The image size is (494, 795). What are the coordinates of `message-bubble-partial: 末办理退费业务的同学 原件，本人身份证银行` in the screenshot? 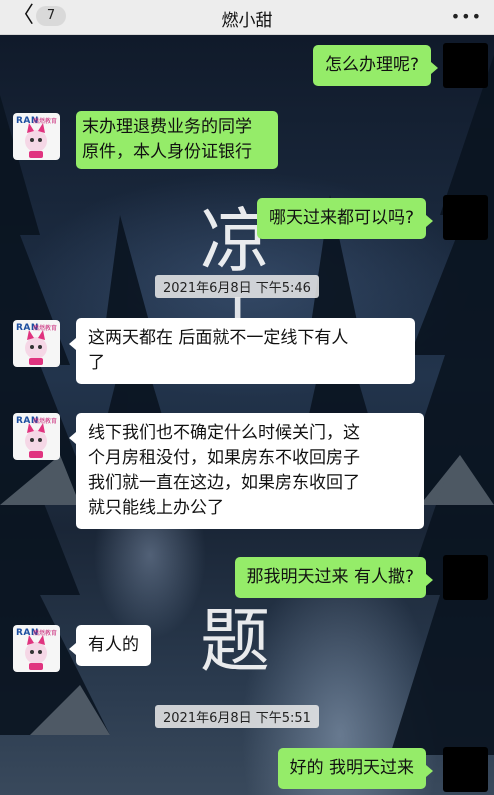 It's located at (177, 140).